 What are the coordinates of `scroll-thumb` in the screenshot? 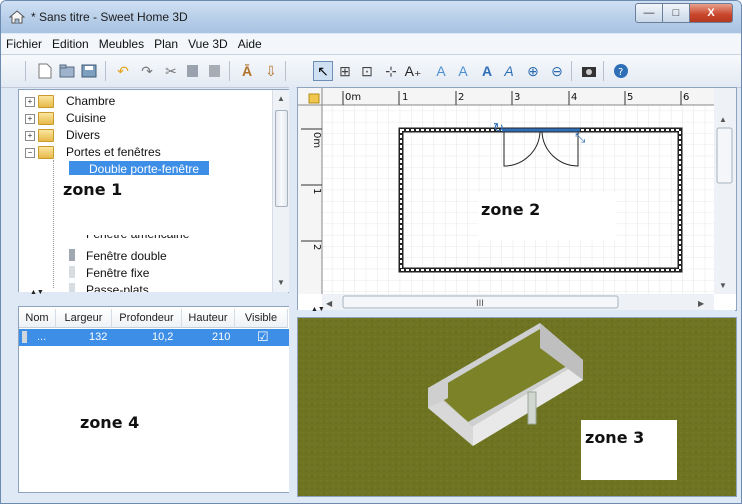 It's located at (281, 158).